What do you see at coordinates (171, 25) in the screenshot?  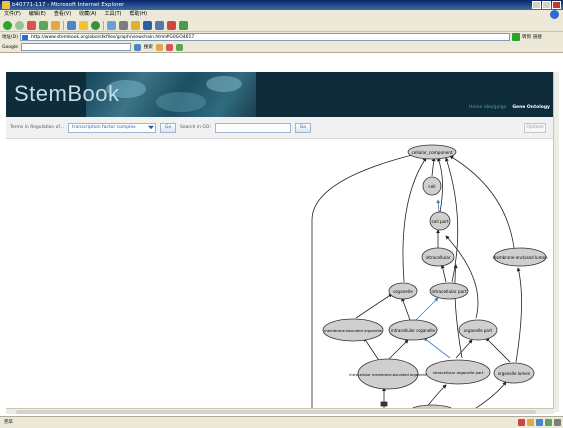 I see `flag-icon` at bounding box center [171, 25].